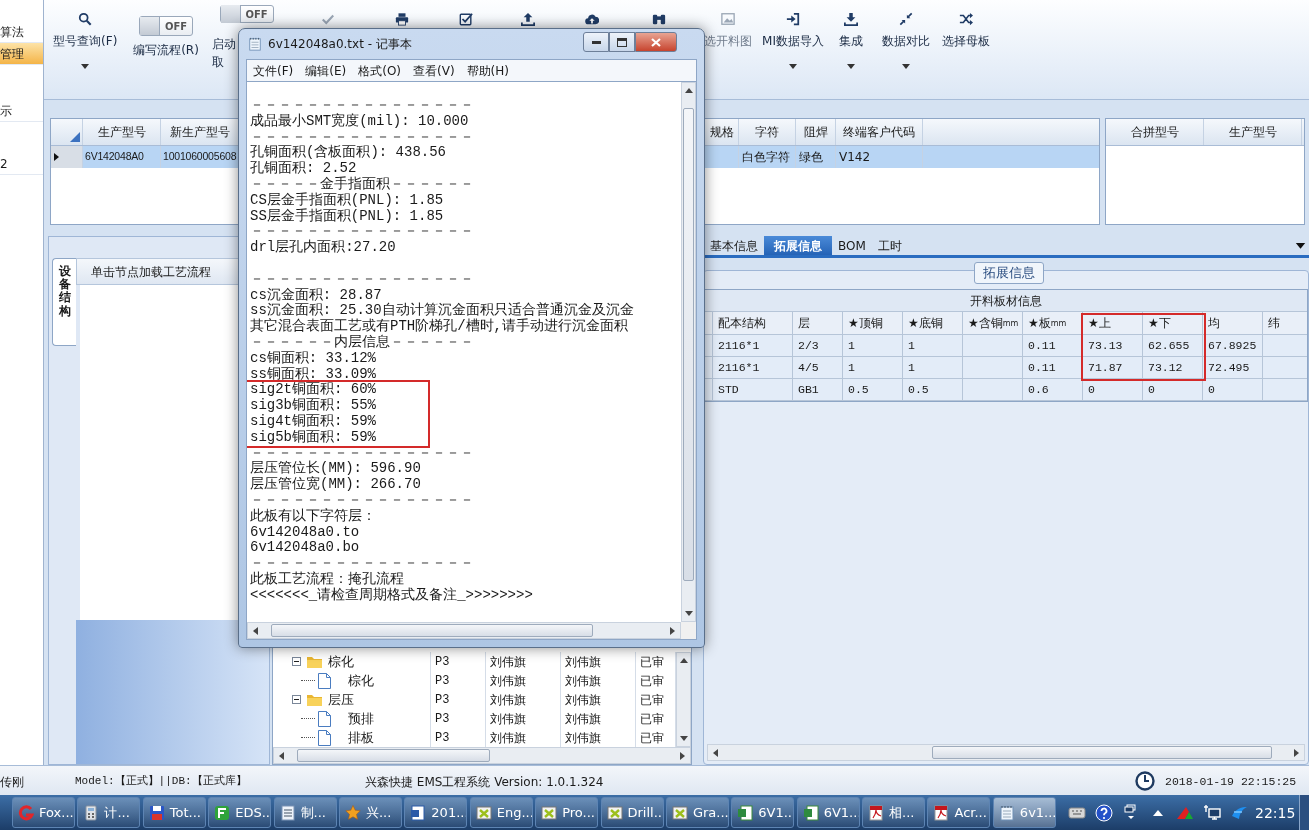  Describe the element at coordinates (816, 157) in the screenshot. I see `table-cell: 绿色` at that location.